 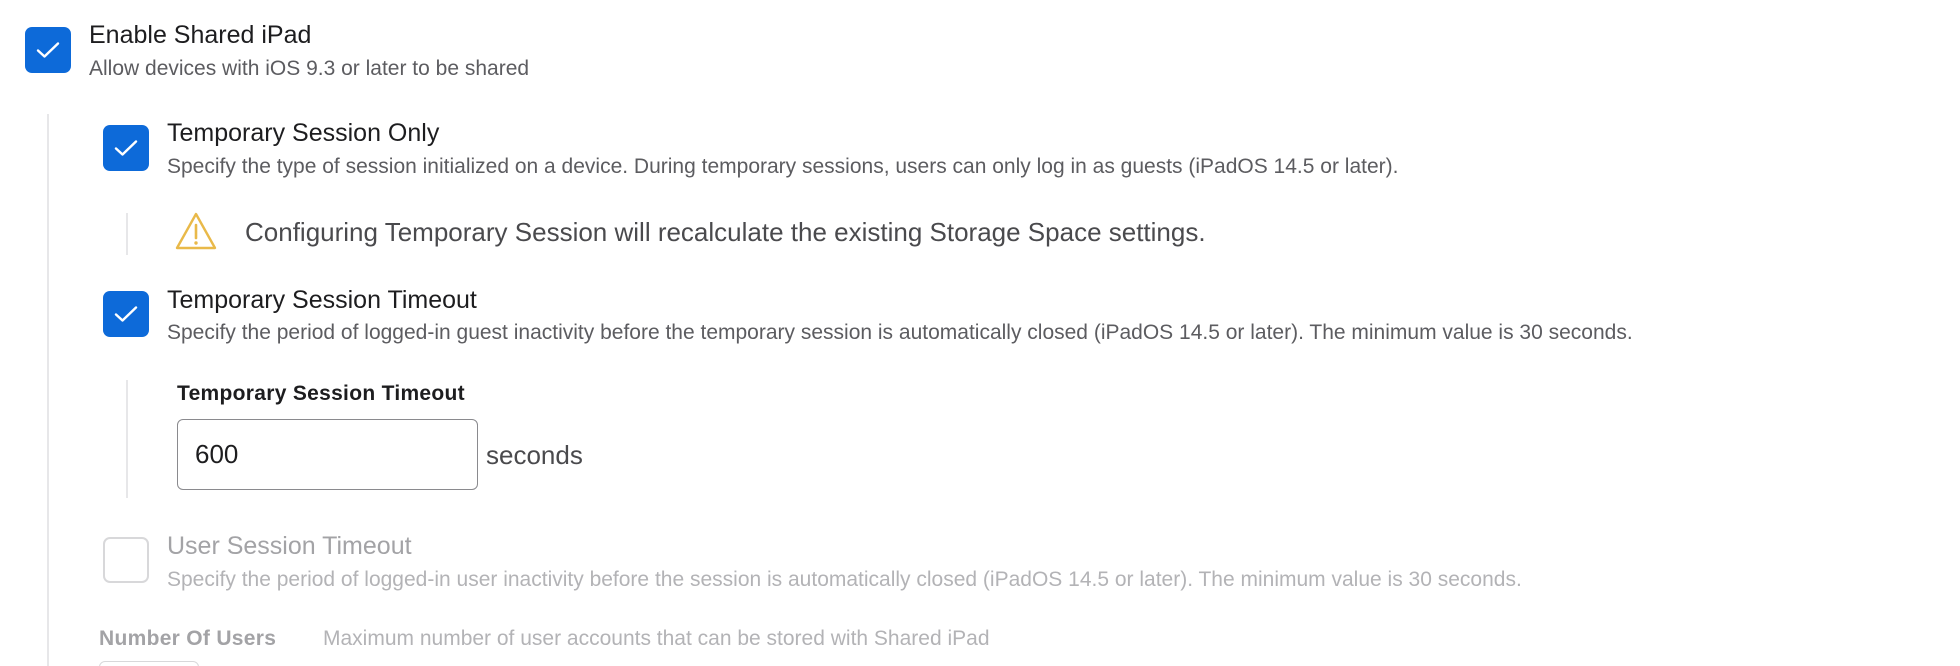 I want to click on user-session-timeout-title: User Session Timeout, so click(x=289, y=546).